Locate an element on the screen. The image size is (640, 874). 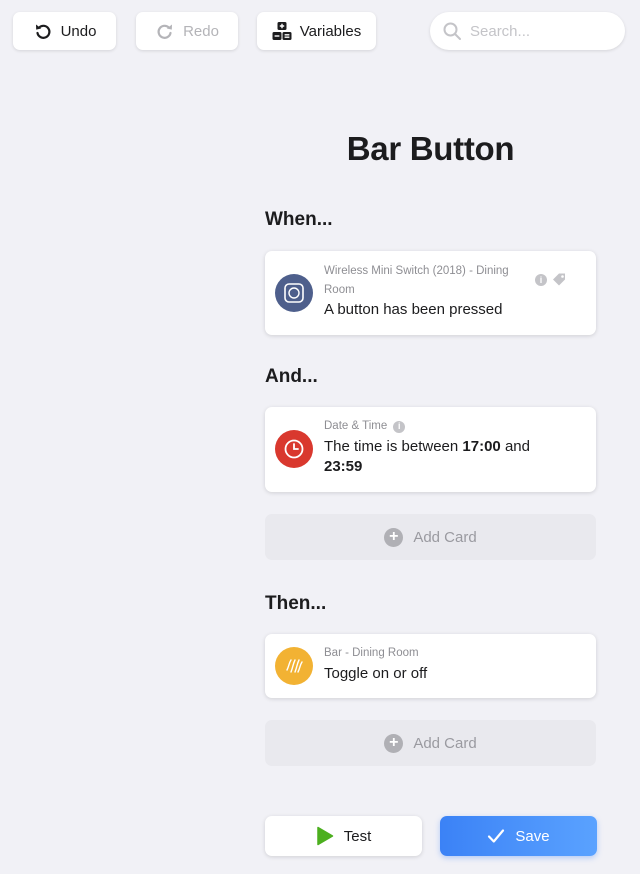
test-button: Test is located at coordinates (343, 836).